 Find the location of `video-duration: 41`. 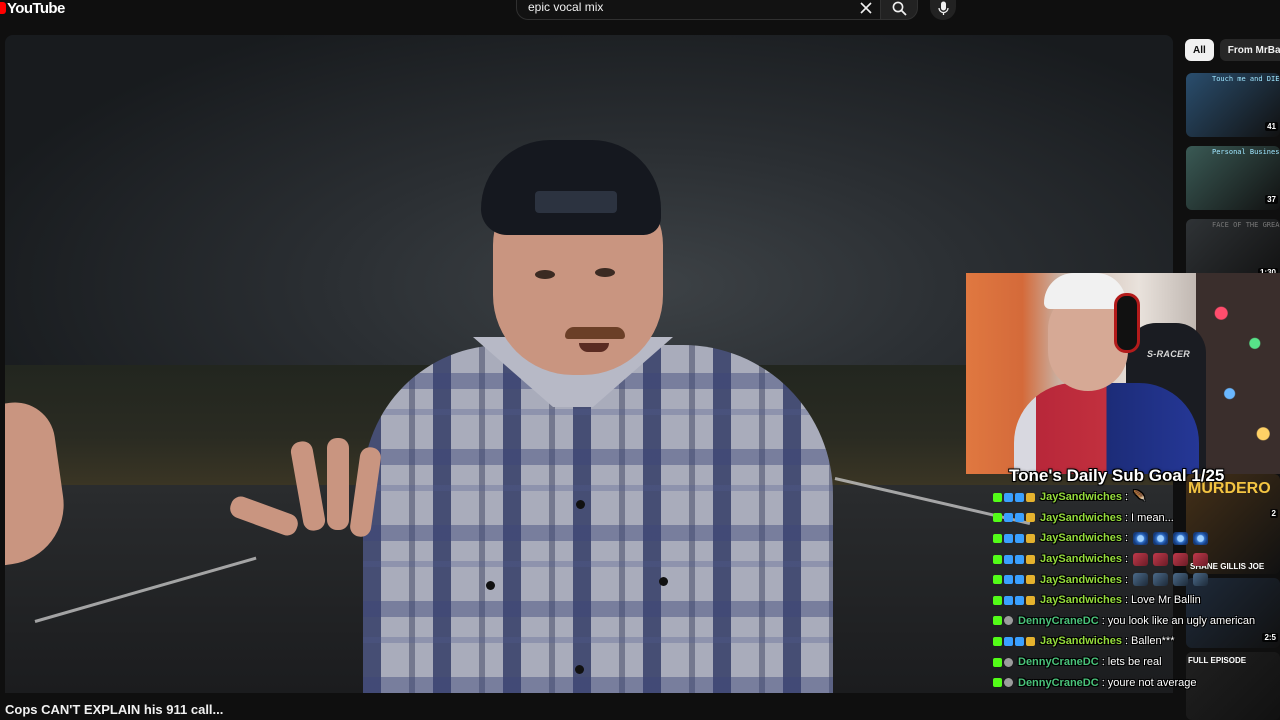

video-duration: 41 is located at coordinates (1271, 126).